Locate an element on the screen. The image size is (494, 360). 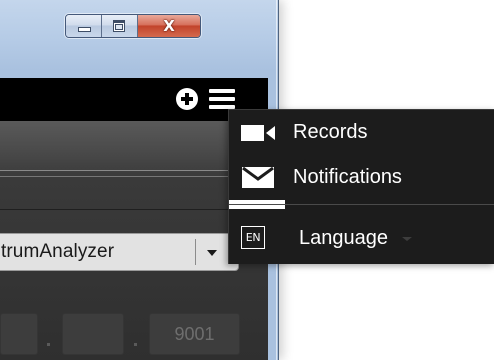
menu-item-label: Notifications is located at coordinates (347, 177).